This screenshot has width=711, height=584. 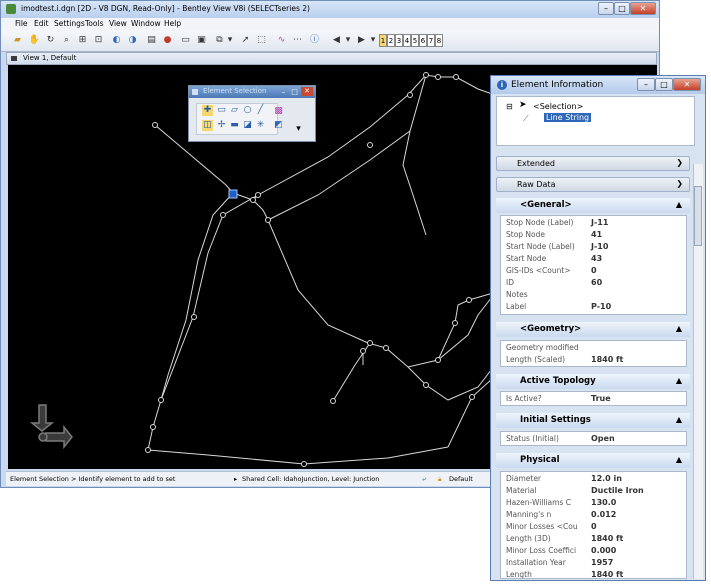 What do you see at coordinates (606, 8) in the screenshot?
I see `minimize-button: –` at bounding box center [606, 8].